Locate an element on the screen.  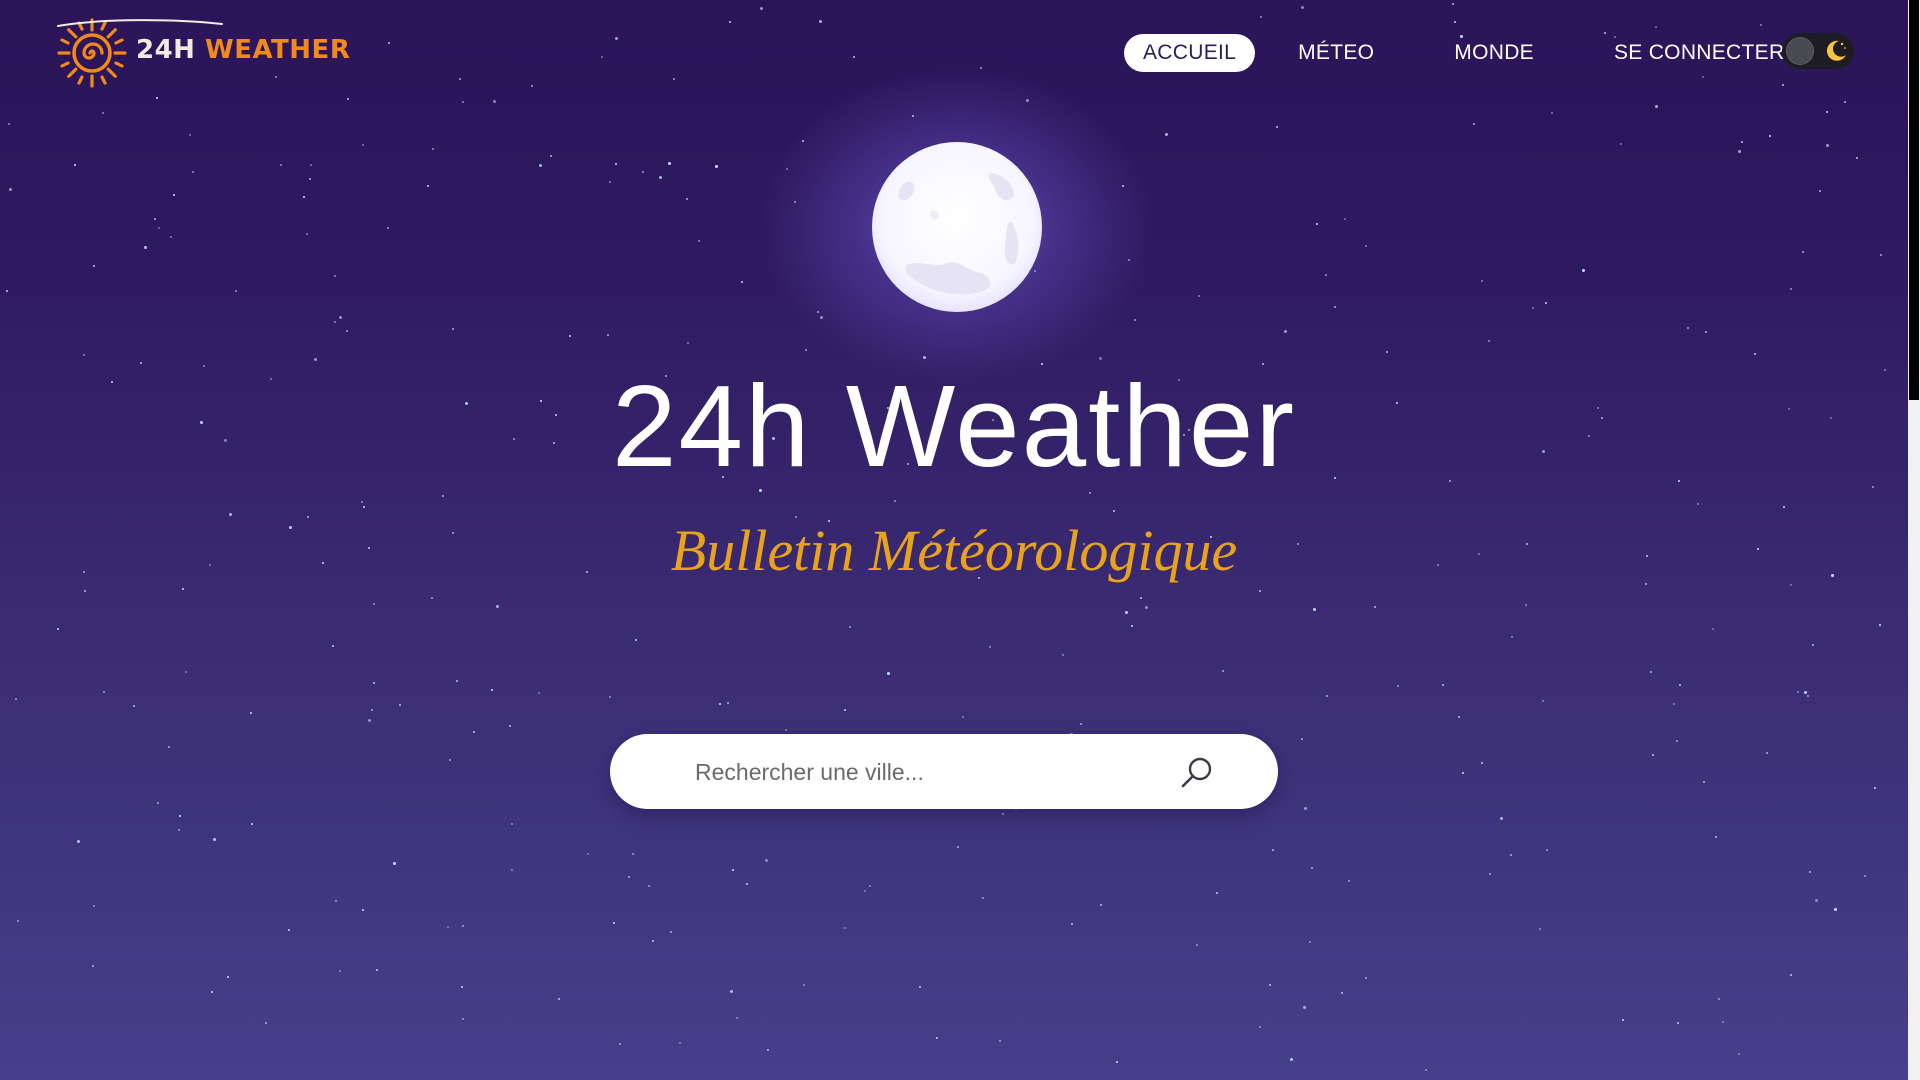
nav-item-accueil: ACCUEIL is located at coordinates (1190, 53).